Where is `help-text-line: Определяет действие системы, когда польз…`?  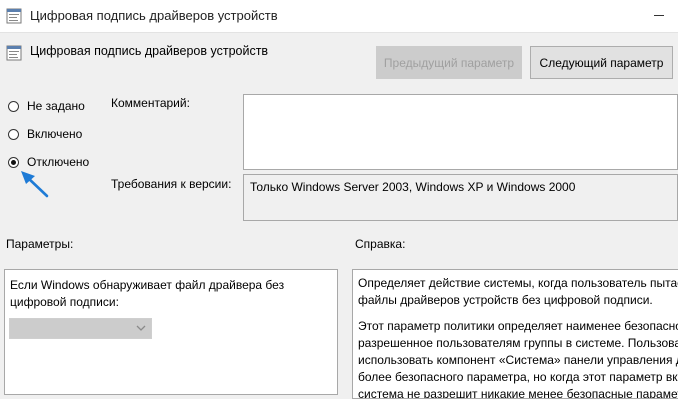
help-text-line: Определяет действие системы, когда польз… is located at coordinates (518, 283).